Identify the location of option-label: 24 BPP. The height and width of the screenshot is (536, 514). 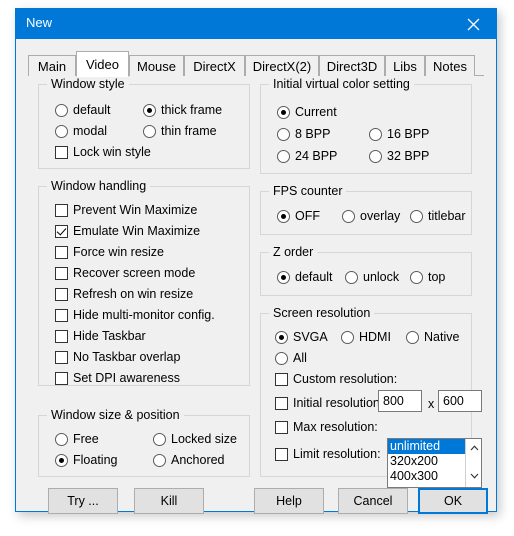
(316, 156).